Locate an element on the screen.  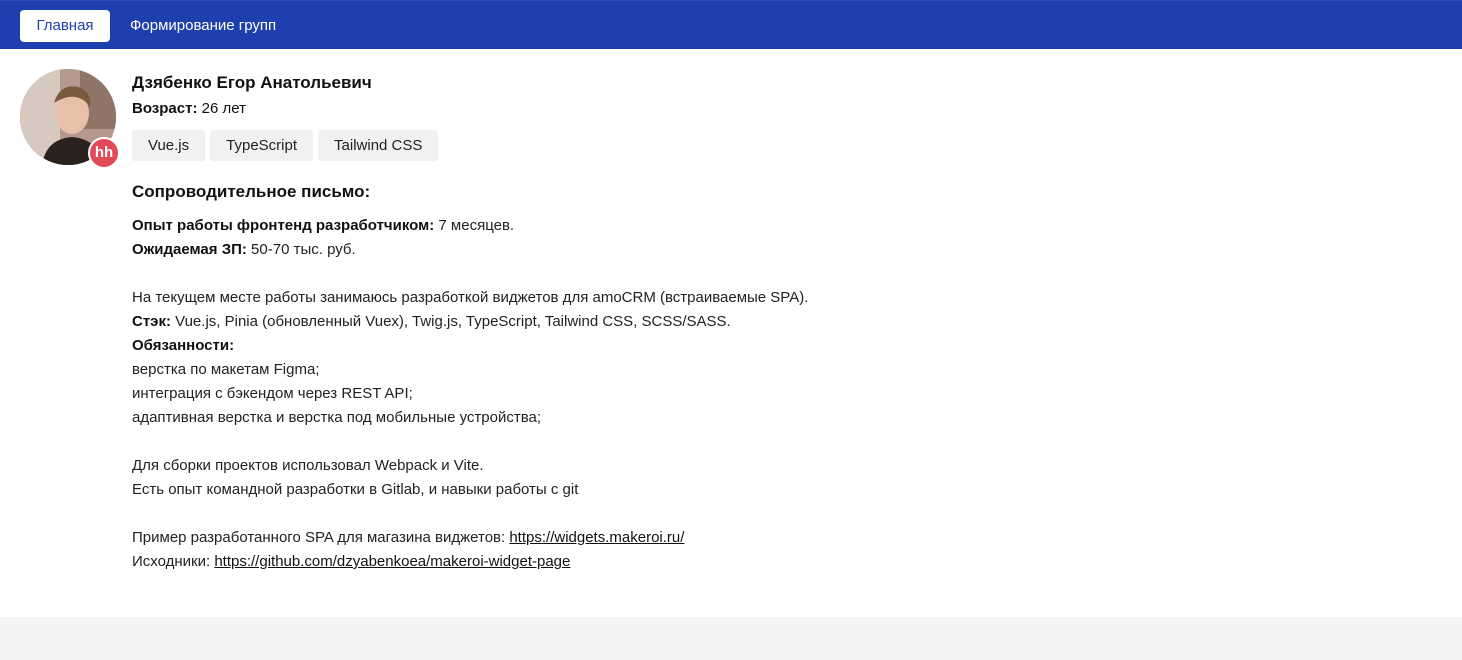
cover-letter-title: Сопроводительное письмо: is located at coordinates (251, 191).